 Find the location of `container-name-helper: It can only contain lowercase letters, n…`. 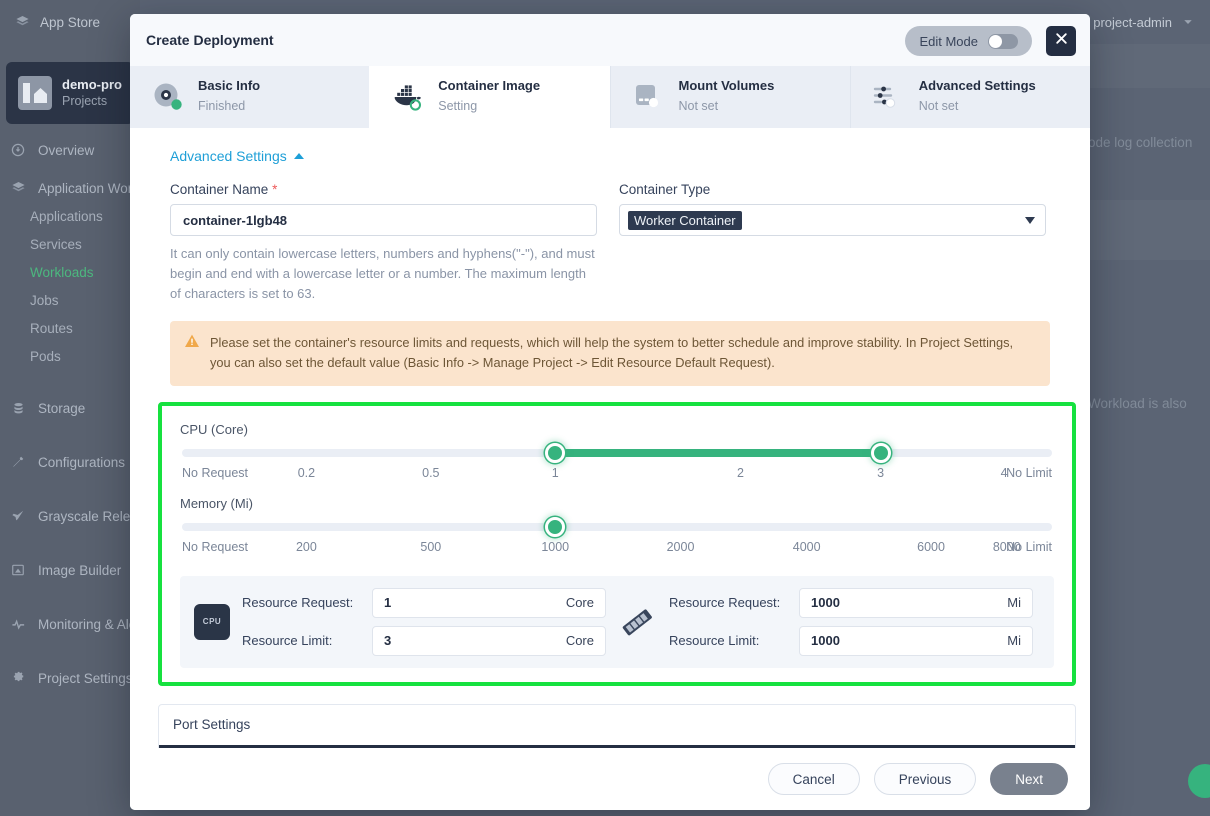

container-name-helper: It can only contain lowercase letters, n… is located at coordinates (382, 273).